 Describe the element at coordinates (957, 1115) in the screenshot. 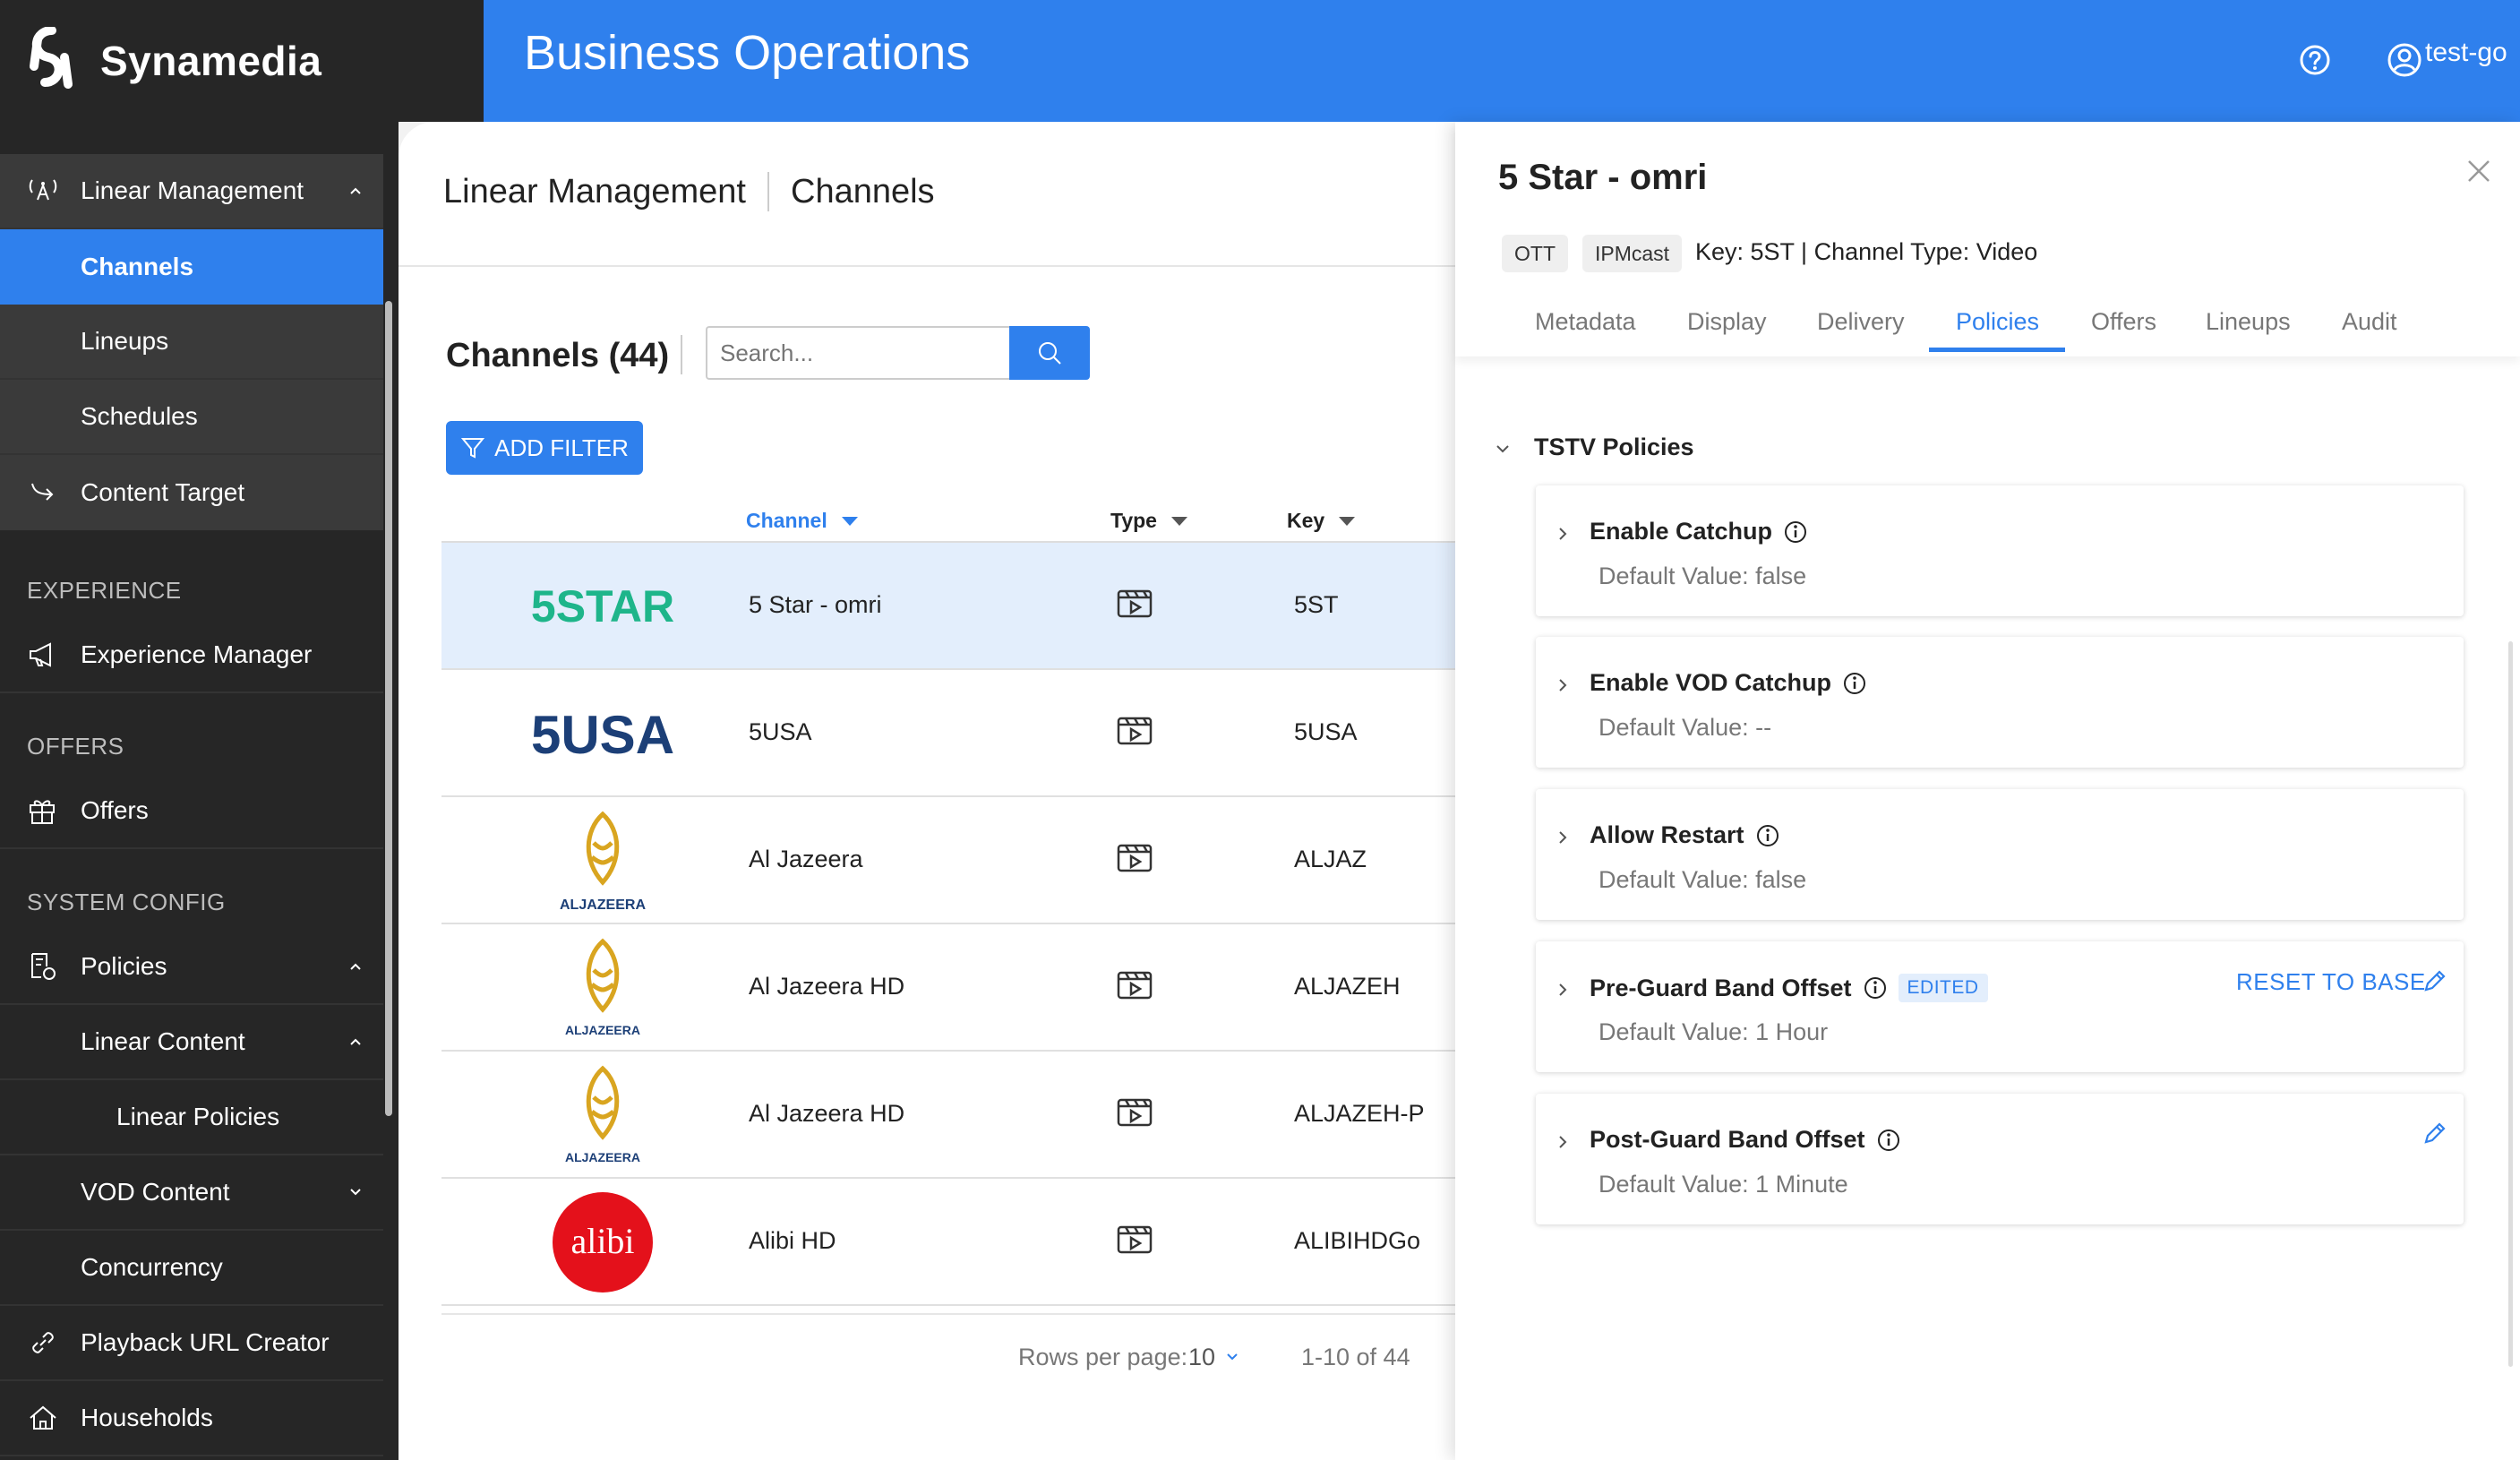

I see `table-row: ALJAZEERA Al Jazeera HD ALJAZEH-P` at that location.